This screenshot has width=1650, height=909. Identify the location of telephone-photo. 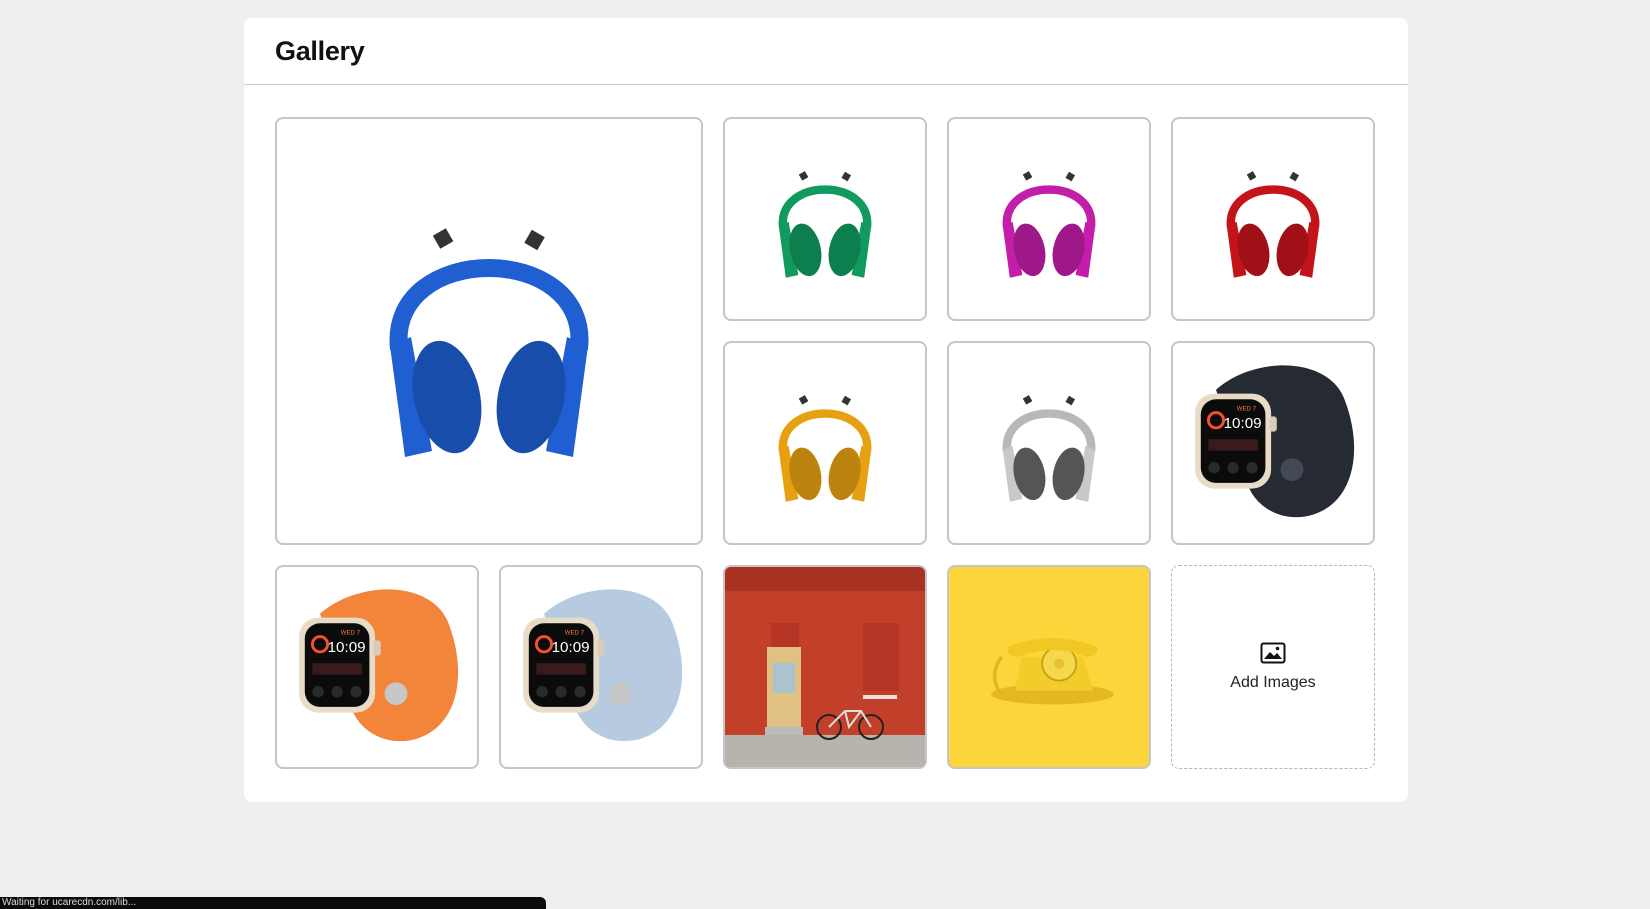
(1052, 671).